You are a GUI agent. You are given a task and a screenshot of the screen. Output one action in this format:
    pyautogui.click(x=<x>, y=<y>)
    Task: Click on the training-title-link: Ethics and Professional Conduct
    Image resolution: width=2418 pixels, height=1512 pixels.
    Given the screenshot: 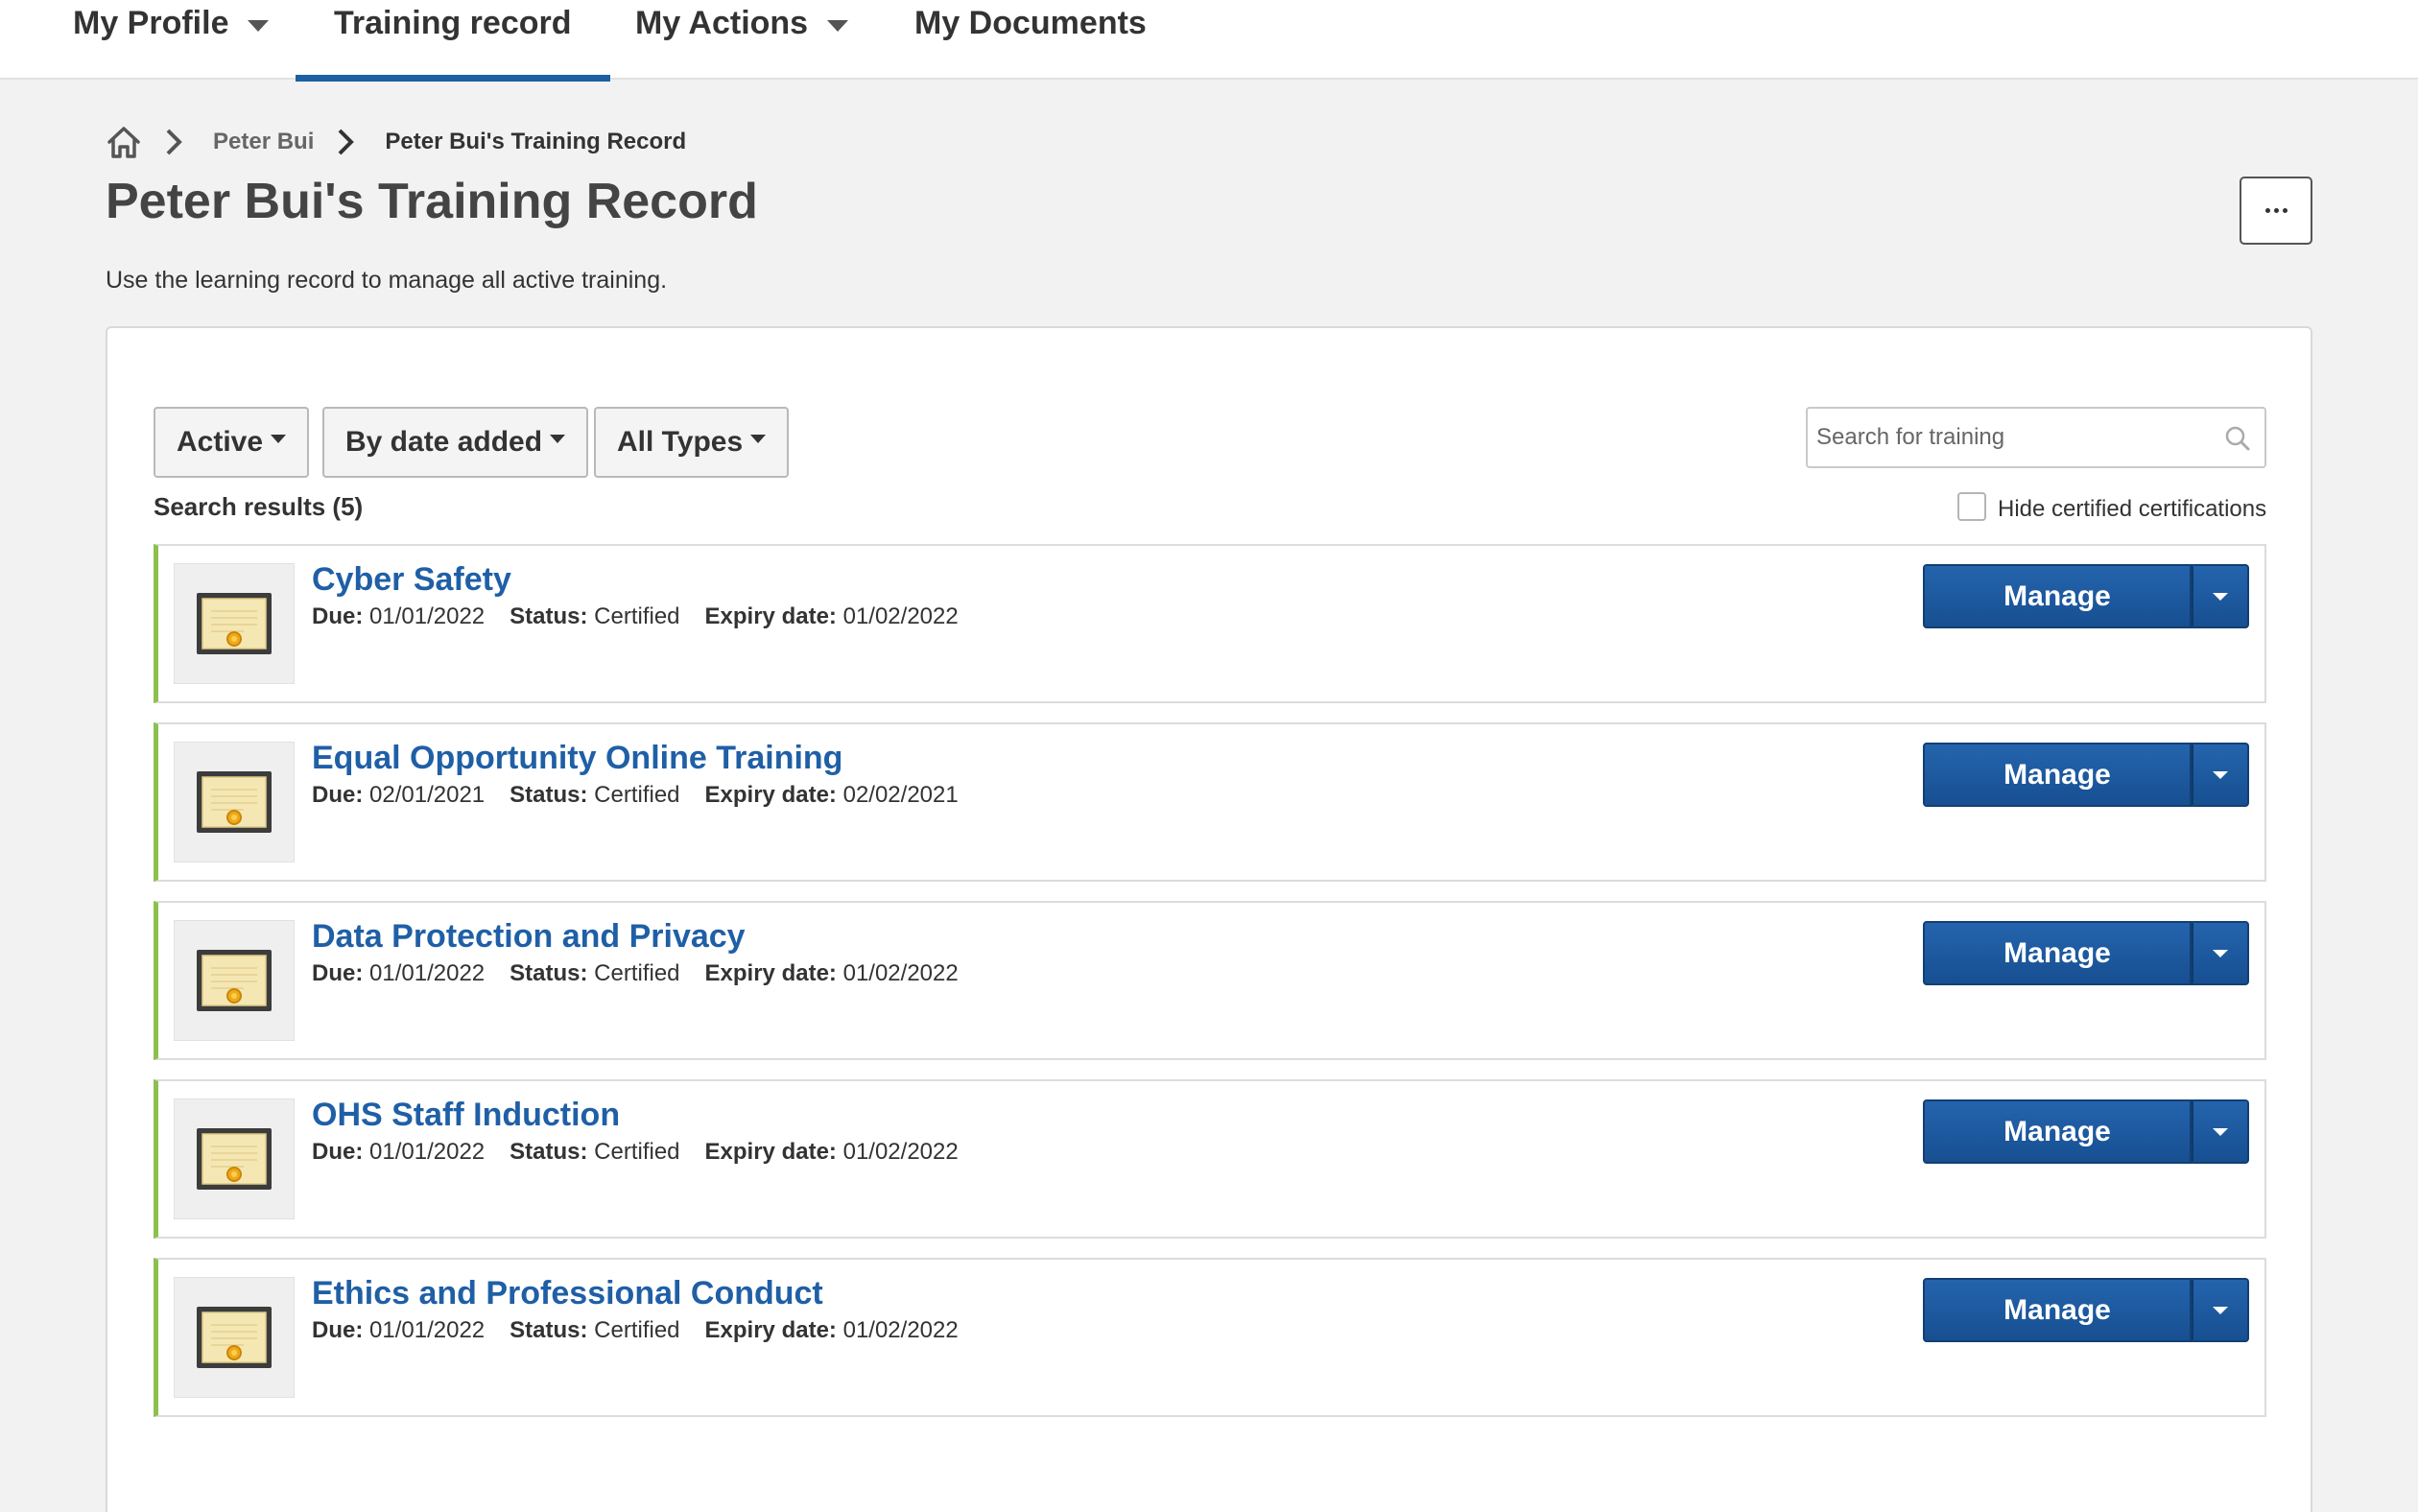 What is the action you would take?
    pyautogui.click(x=568, y=1293)
    